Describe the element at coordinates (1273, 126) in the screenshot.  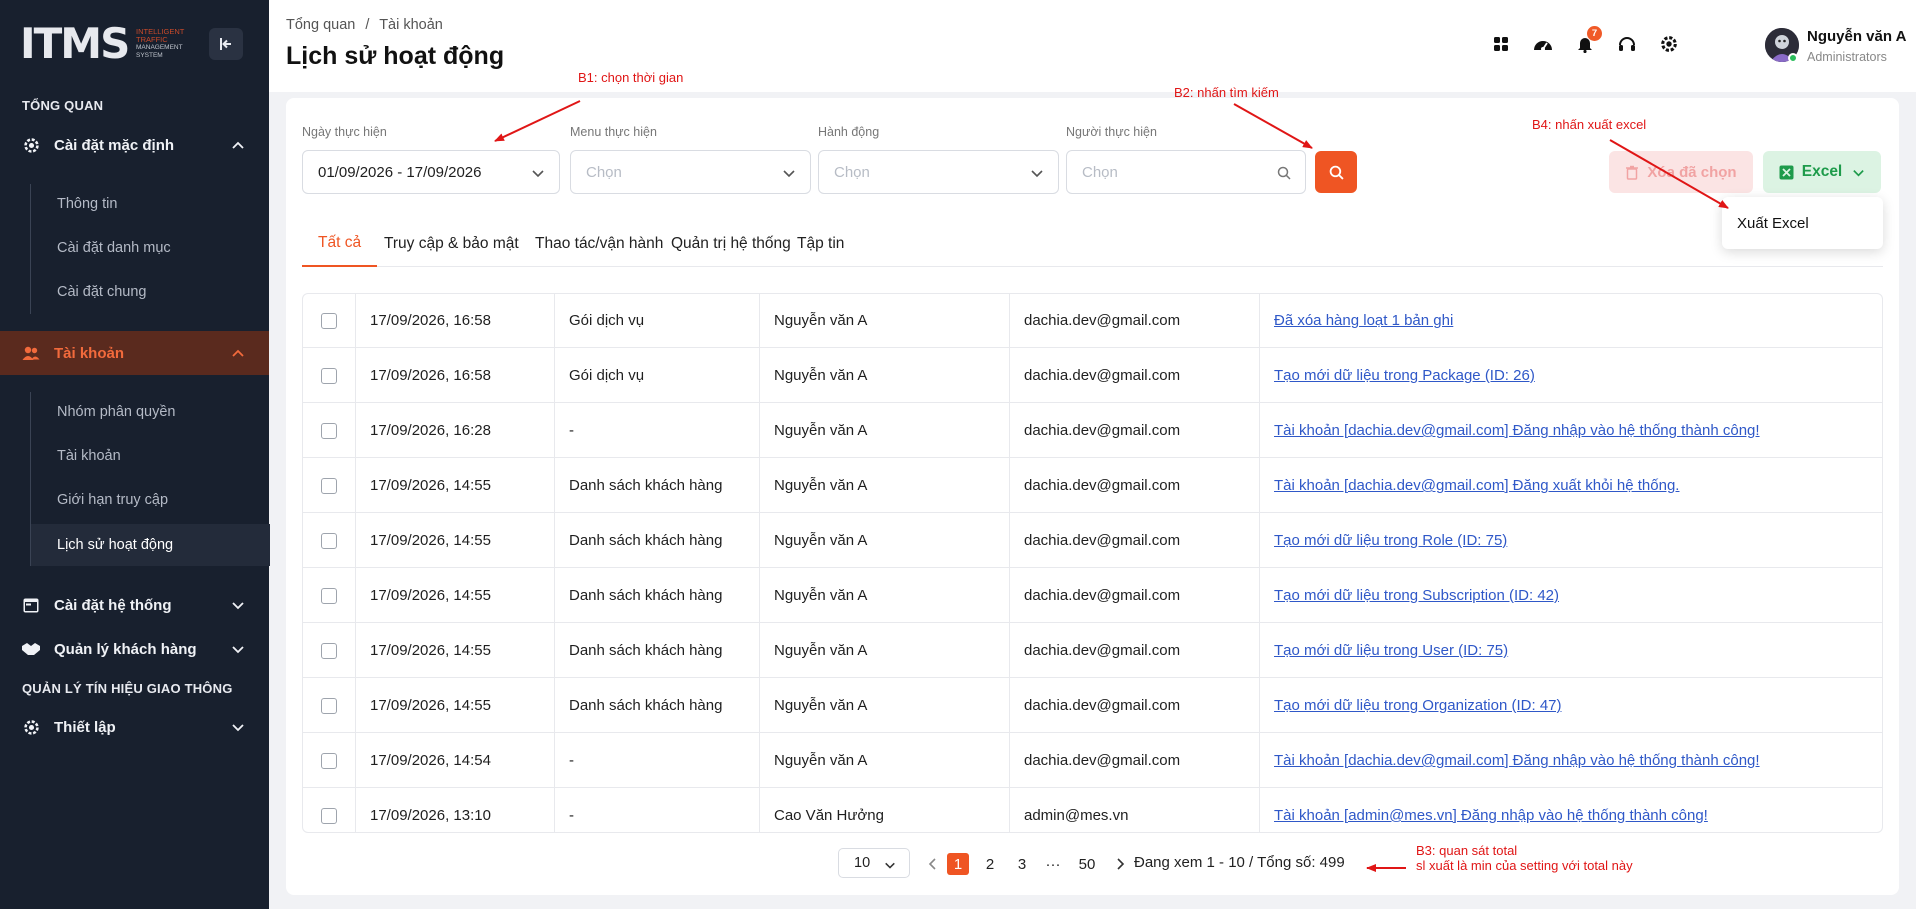
I see `arrow-b2` at that location.